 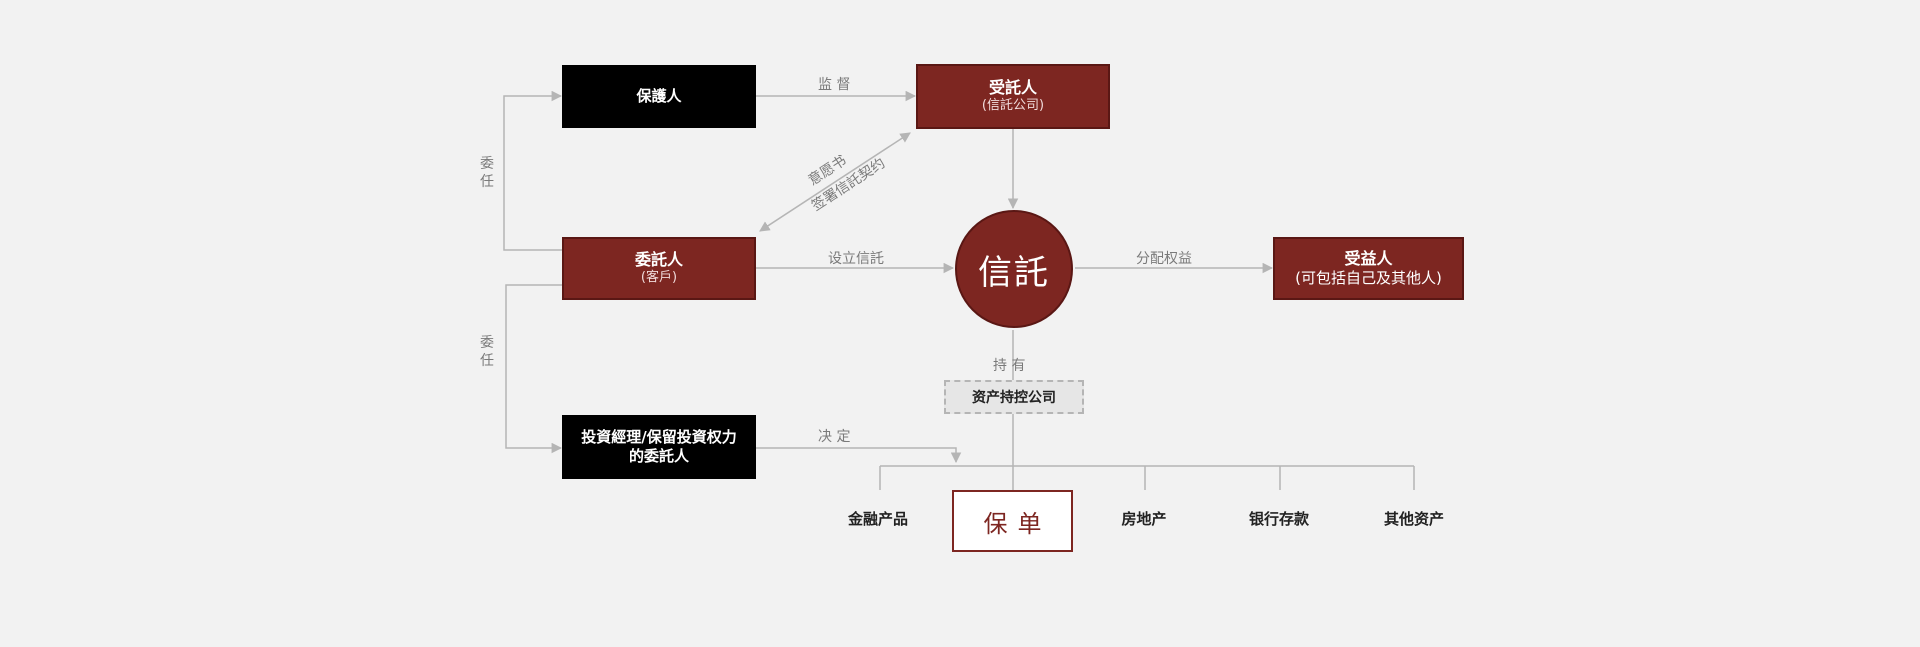 What do you see at coordinates (1013, 106) in the screenshot?
I see `trustee-sublabel: (信託公司)` at bounding box center [1013, 106].